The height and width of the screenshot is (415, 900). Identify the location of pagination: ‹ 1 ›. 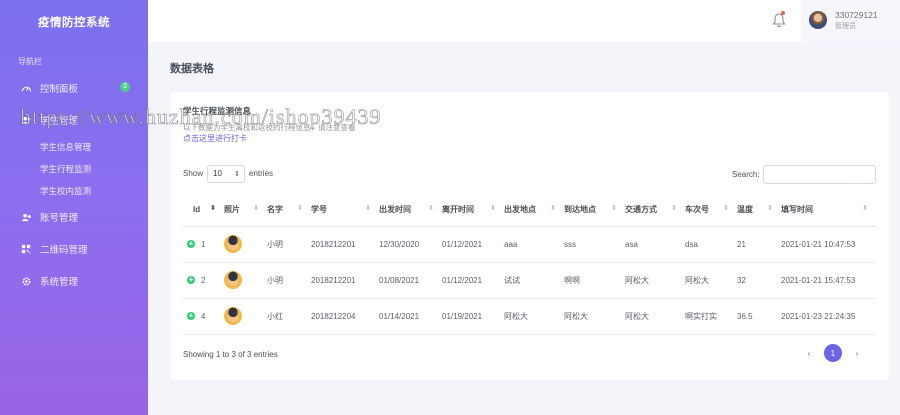
(833, 353).